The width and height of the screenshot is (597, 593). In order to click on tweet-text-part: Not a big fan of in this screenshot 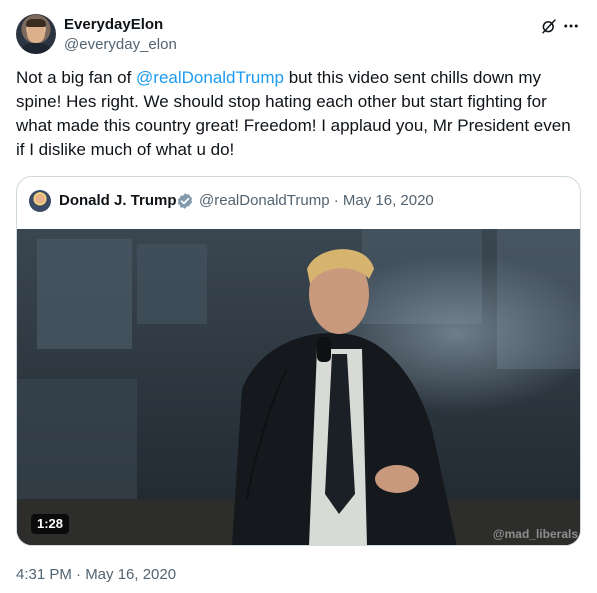, I will do `click(76, 77)`.